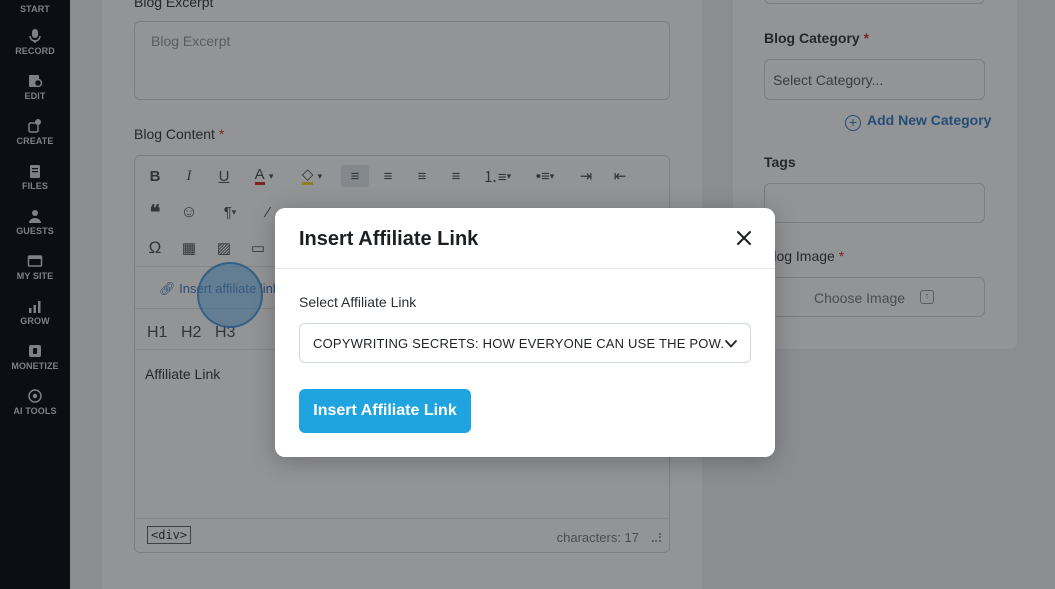  I want to click on close-icon, so click(744, 238).